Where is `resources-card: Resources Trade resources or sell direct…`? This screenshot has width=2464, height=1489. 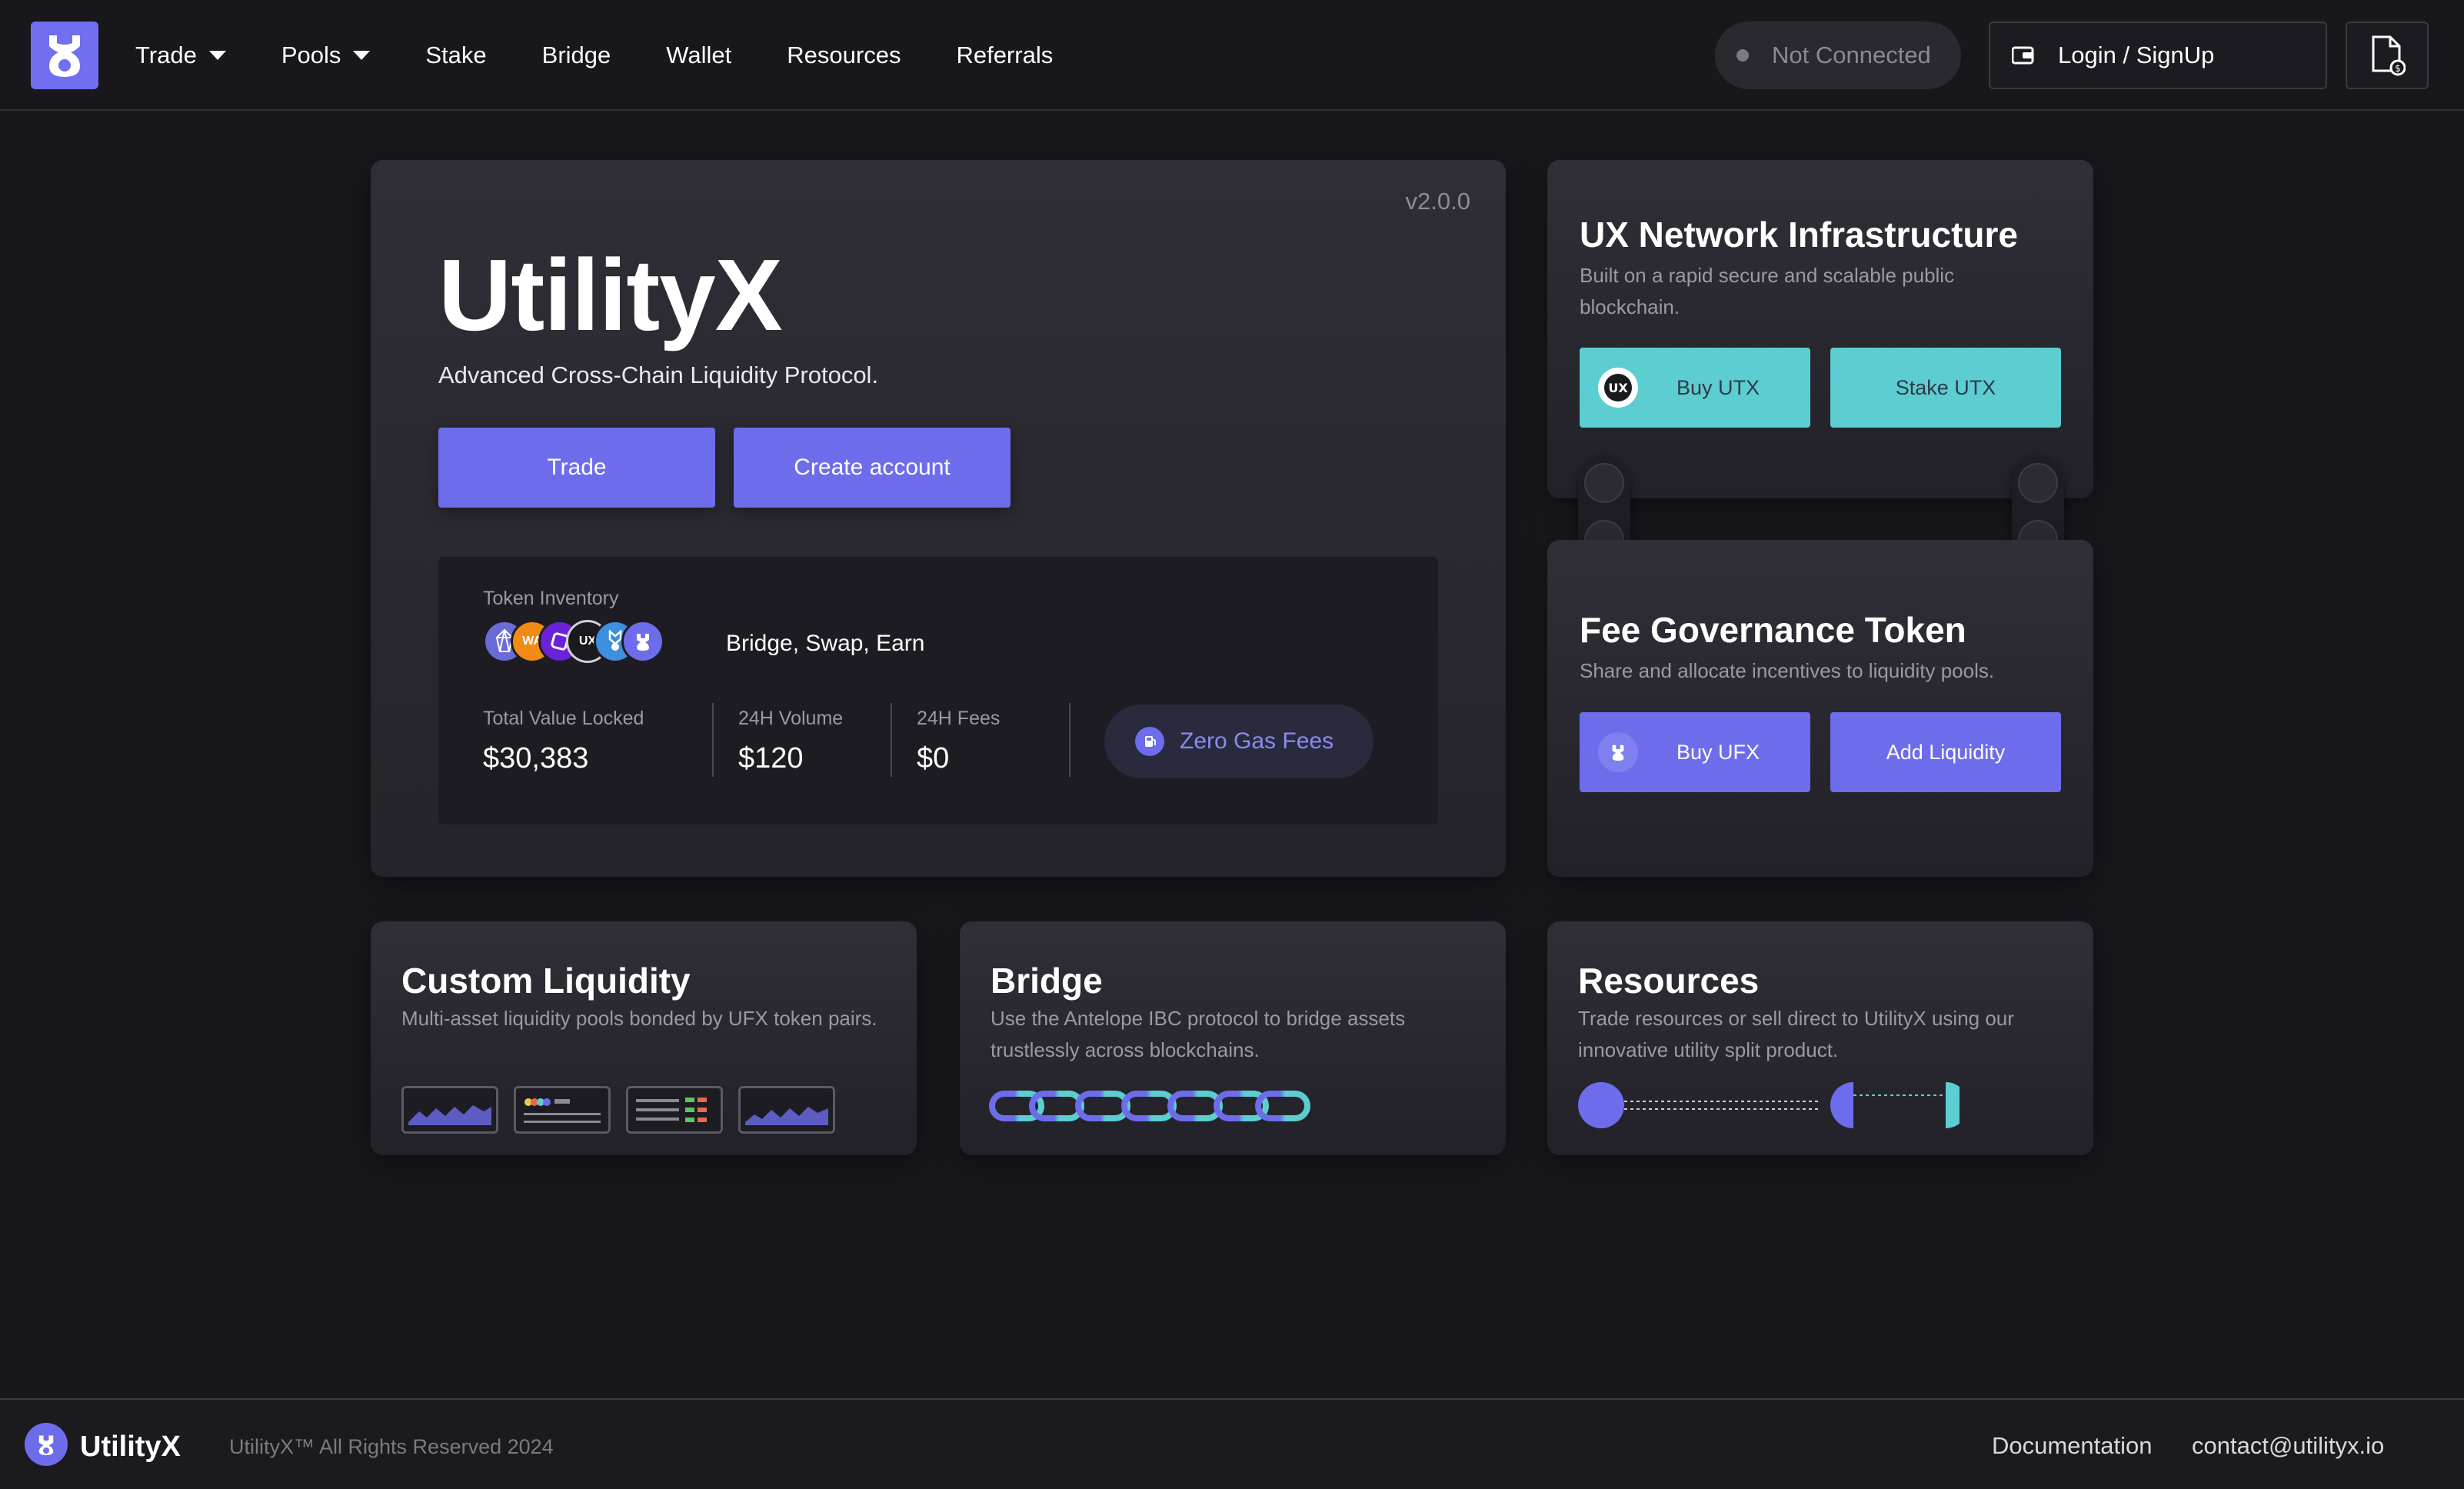 resources-card: Resources Trade resources or sell direct… is located at coordinates (1820, 1038).